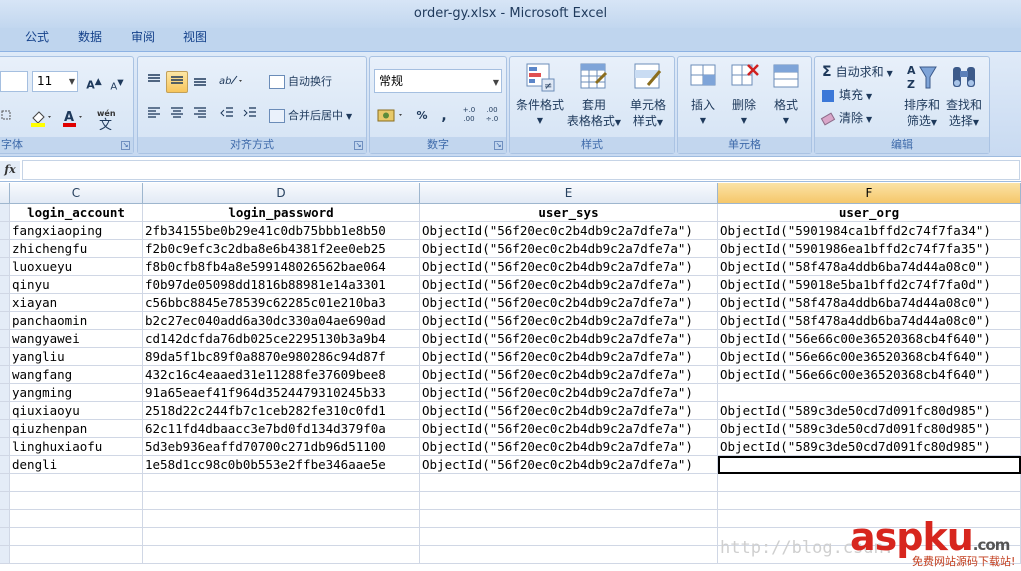  What do you see at coordinates (76, 267) in the screenshot?
I see `table-cell: luoxueyu` at bounding box center [76, 267].